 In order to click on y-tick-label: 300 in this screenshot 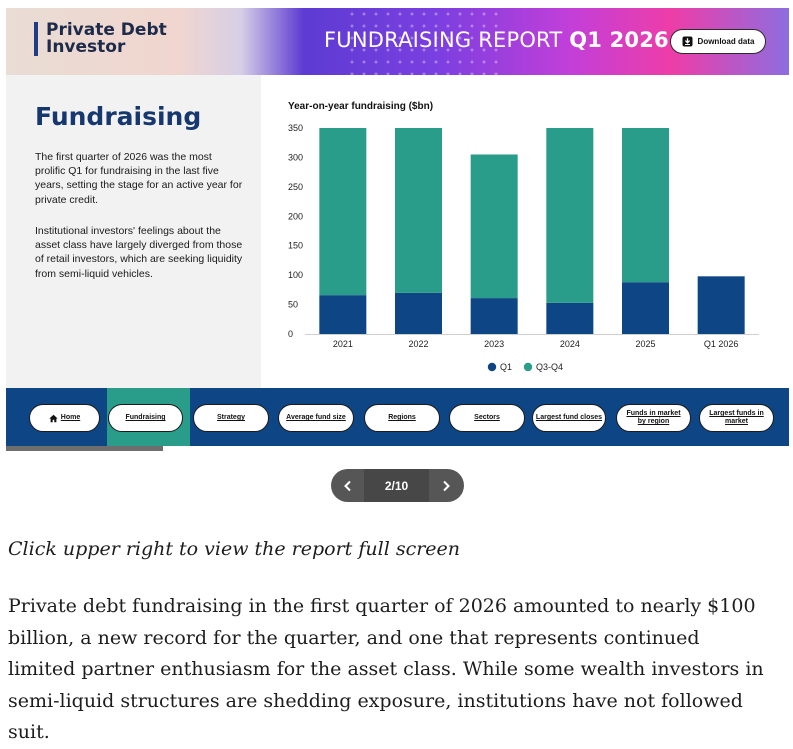, I will do `click(295, 157)`.